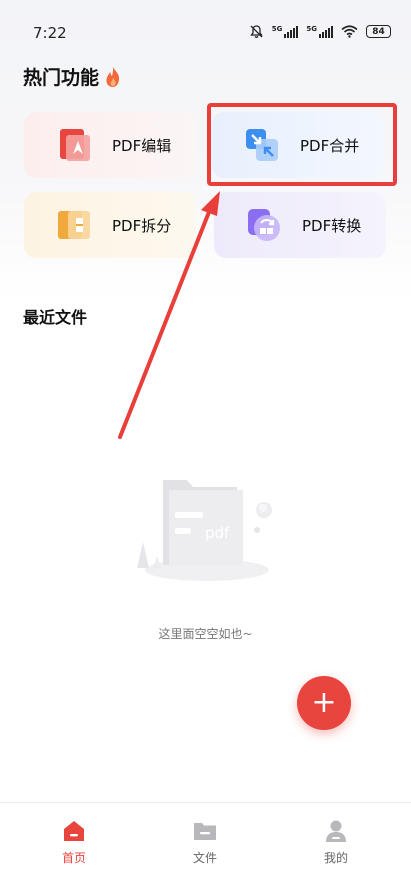  I want to click on recent-title: 最近文件, so click(55, 316).